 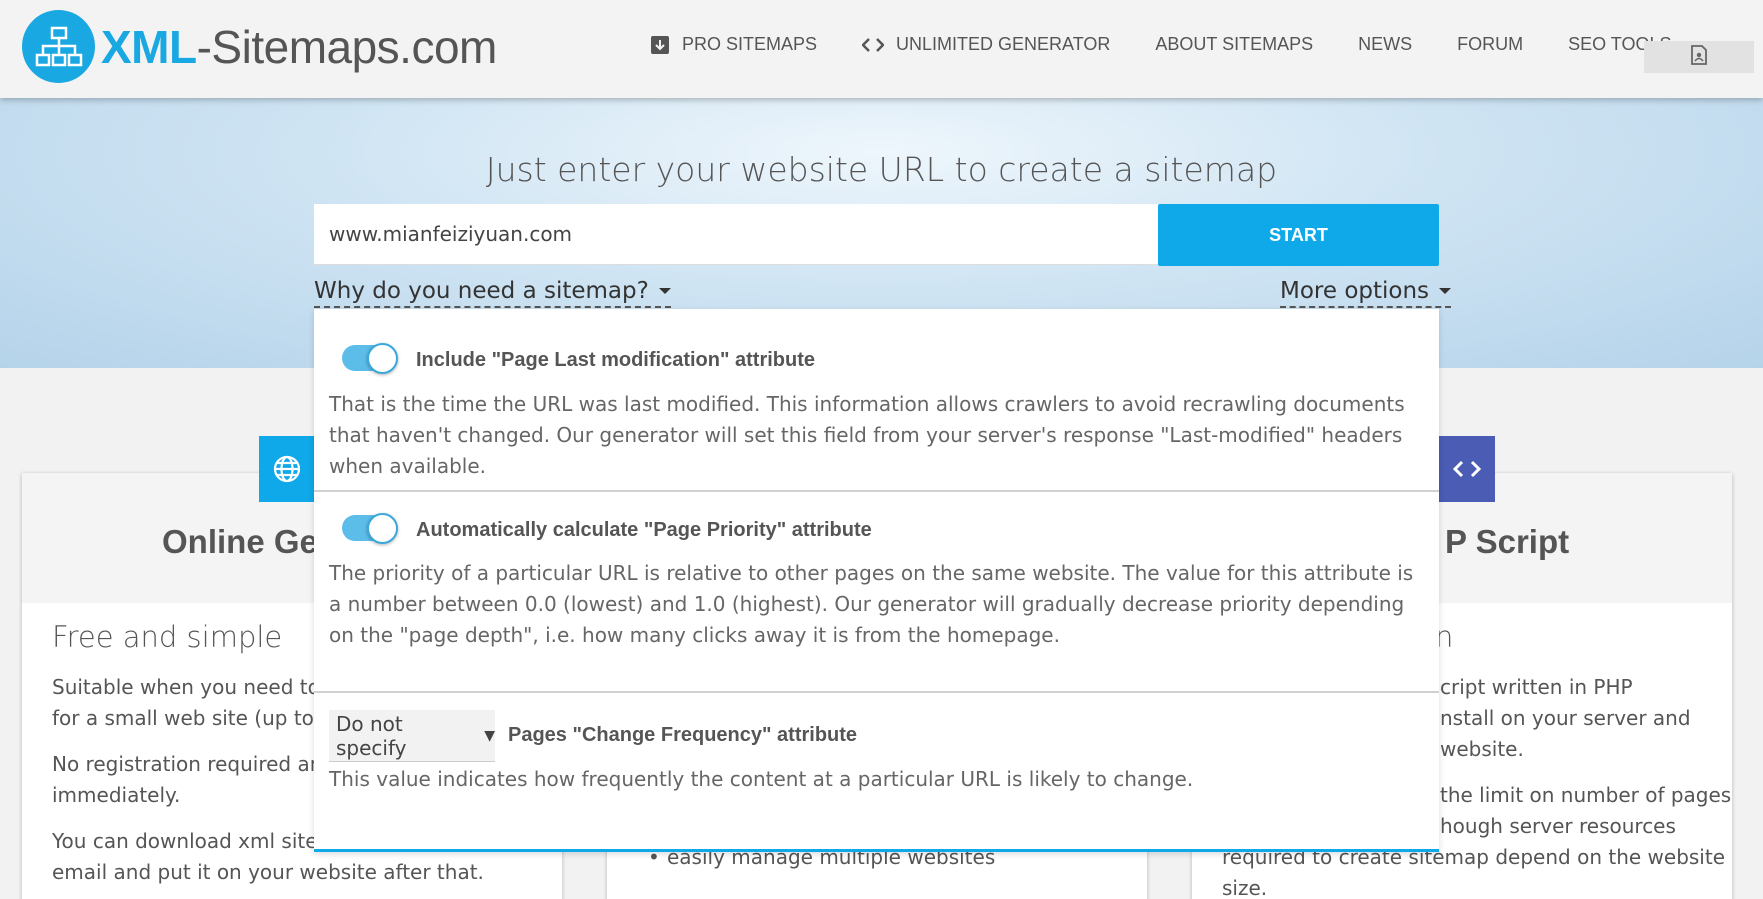 I want to click on login-button, so click(x=1699, y=57).